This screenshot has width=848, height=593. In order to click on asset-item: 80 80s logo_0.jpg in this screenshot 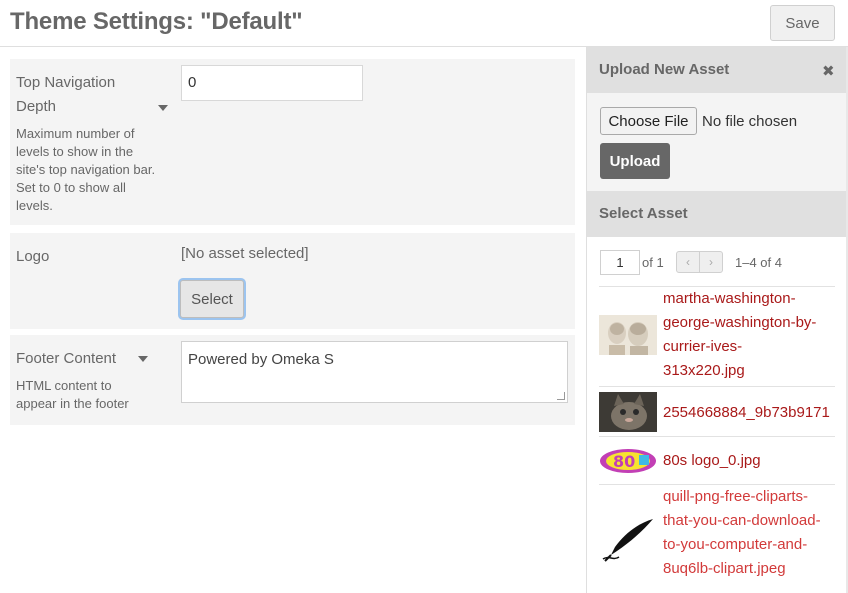, I will do `click(717, 460)`.